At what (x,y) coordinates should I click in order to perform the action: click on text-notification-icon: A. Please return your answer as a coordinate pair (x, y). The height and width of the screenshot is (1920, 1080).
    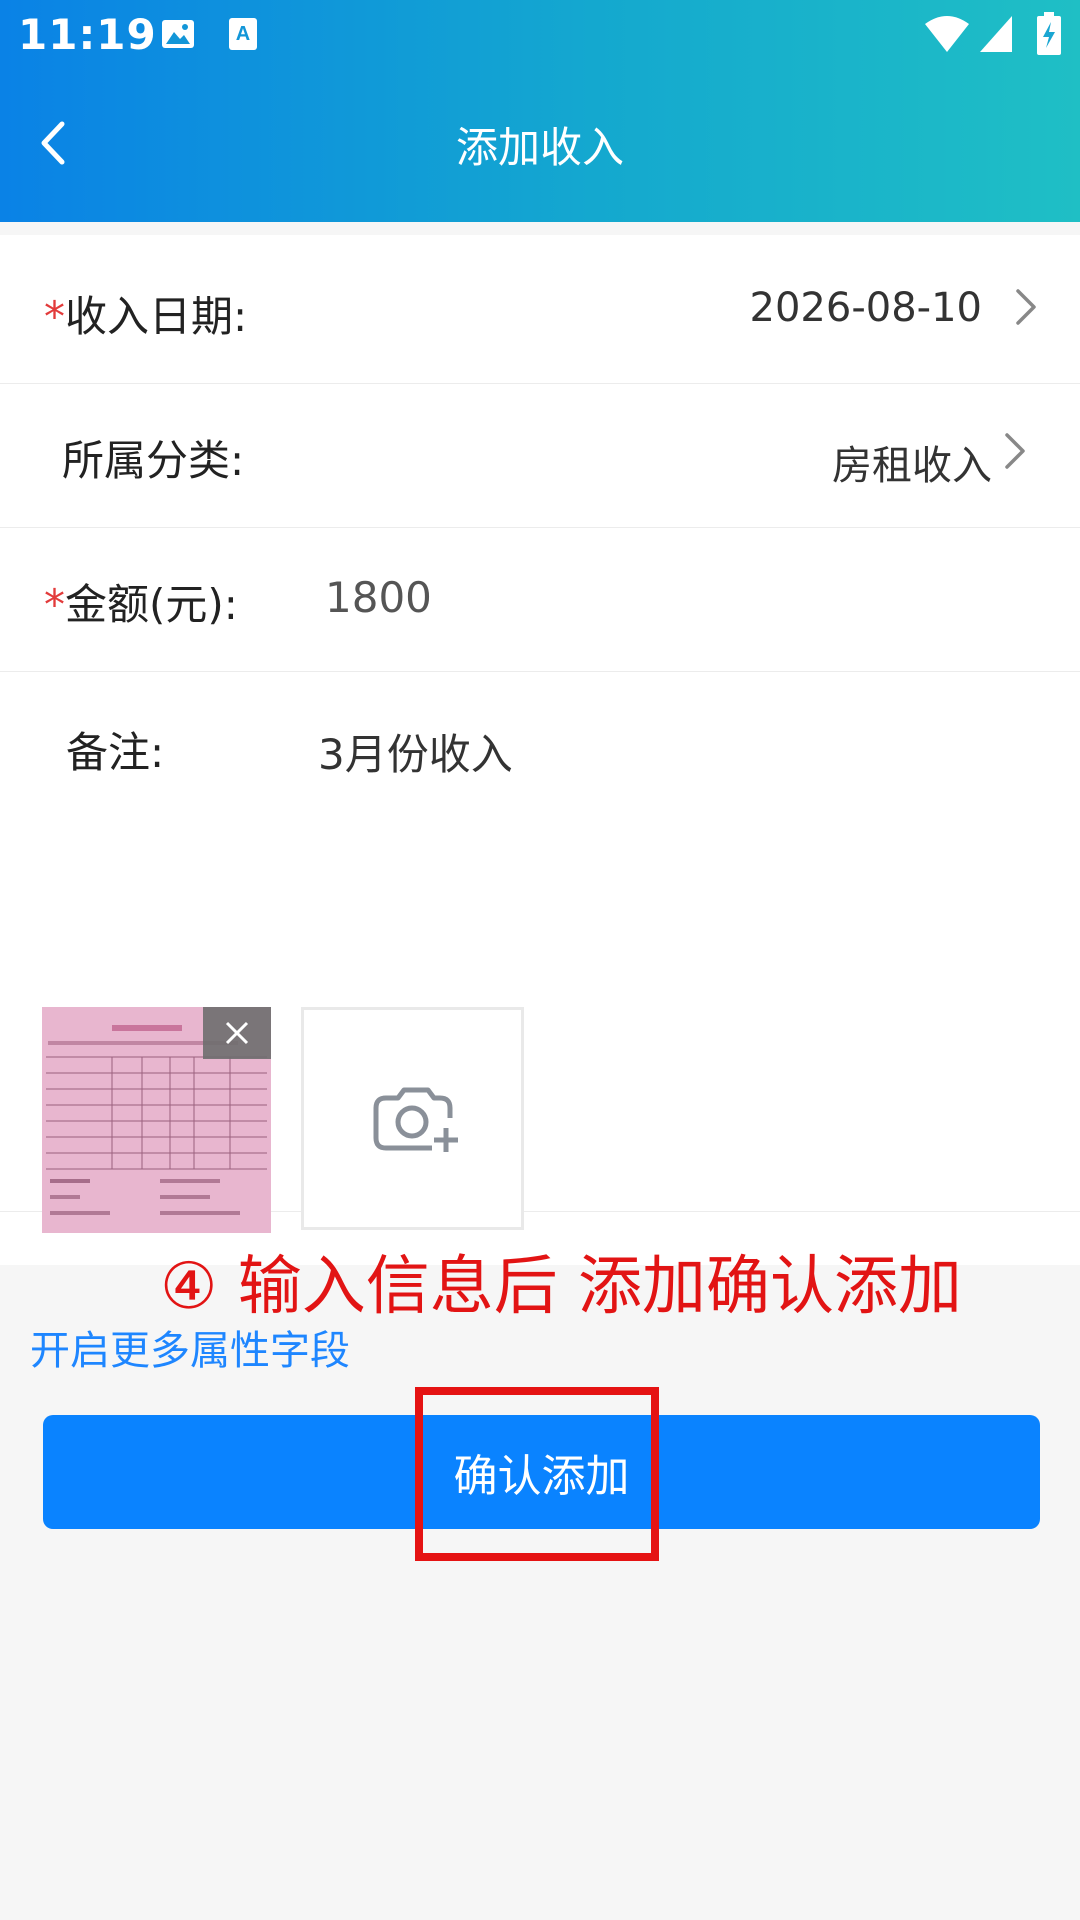
    Looking at the image, I should click on (243, 36).